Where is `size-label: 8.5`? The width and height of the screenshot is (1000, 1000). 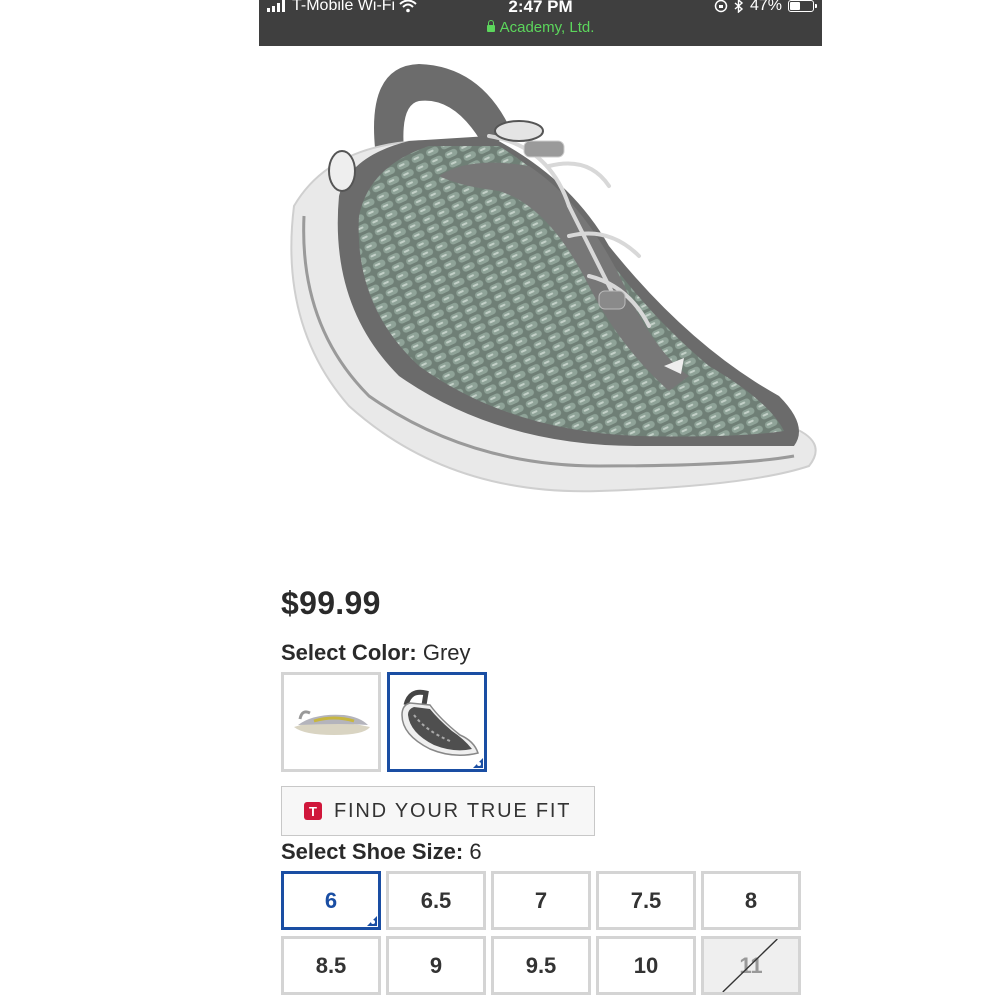 size-label: 8.5 is located at coordinates (331, 965).